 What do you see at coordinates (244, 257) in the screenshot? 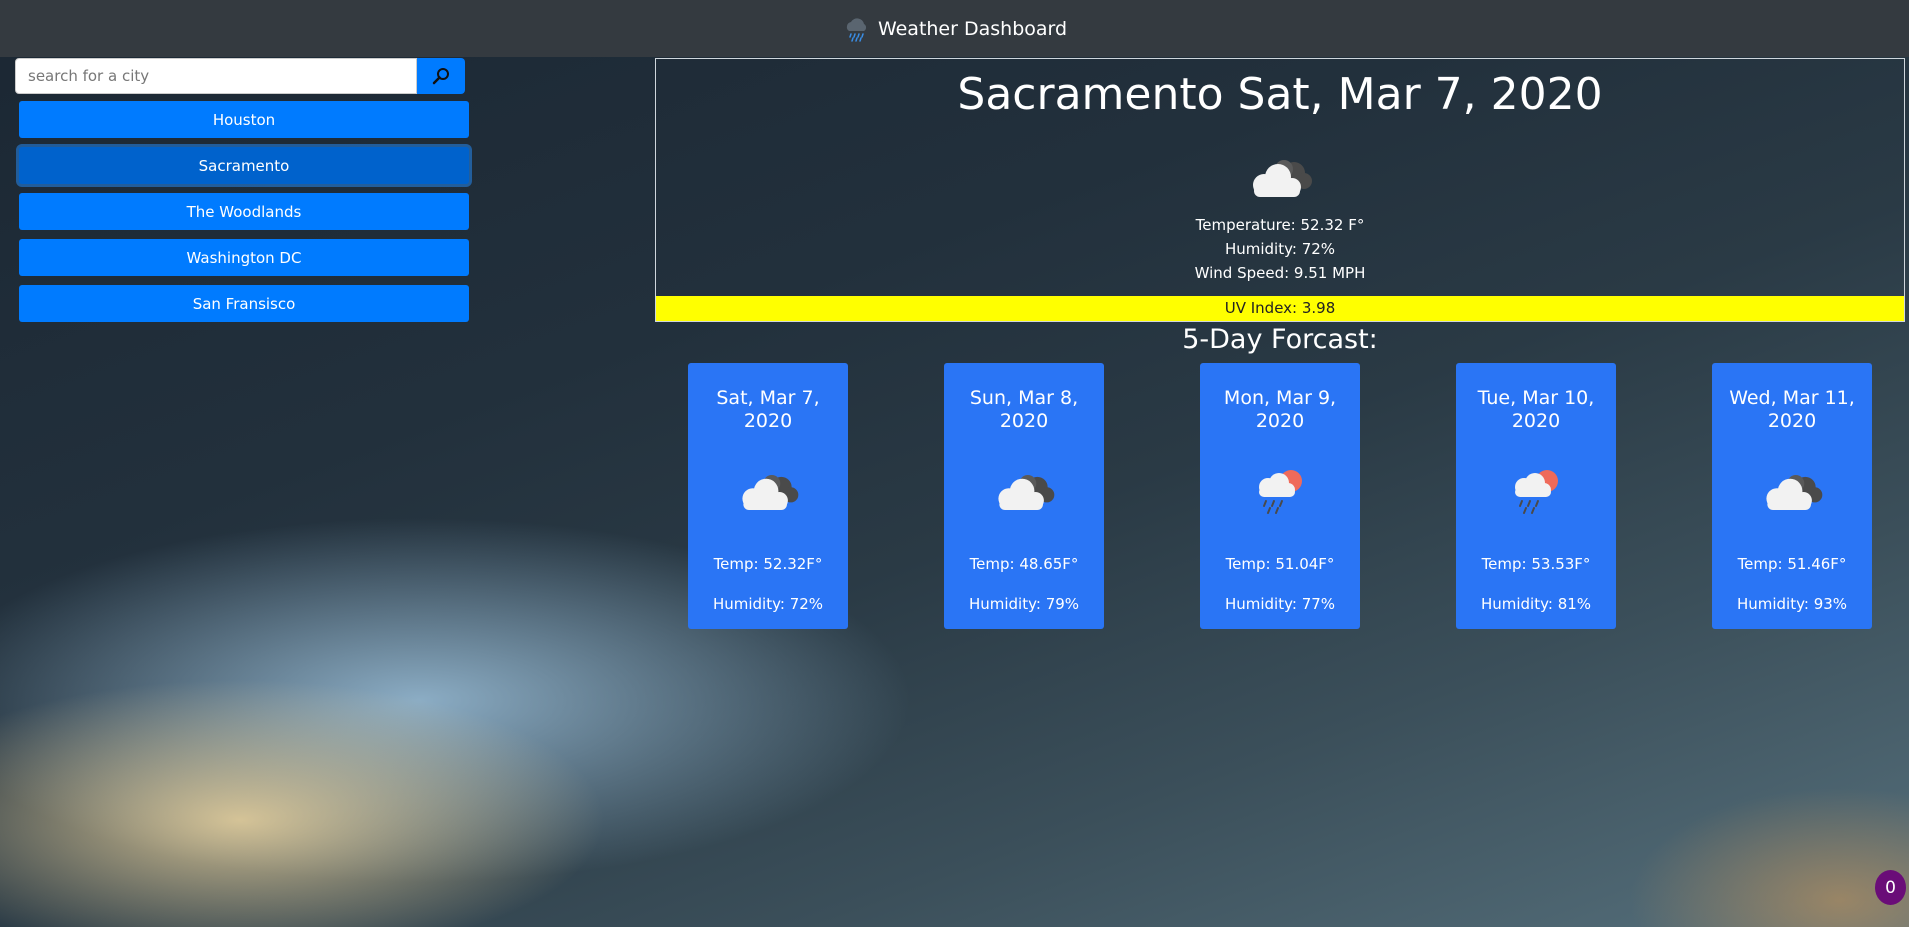
I see `city-button-washington-dc: Washington DC` at bounding box center [244, 257].